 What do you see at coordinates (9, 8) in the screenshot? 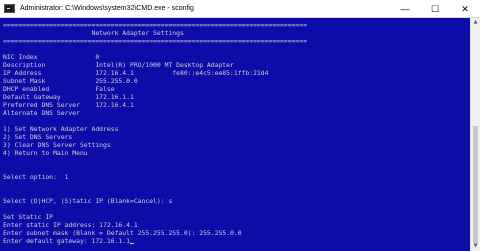
I see `cmd-icon` at bounding box center [9, 8].